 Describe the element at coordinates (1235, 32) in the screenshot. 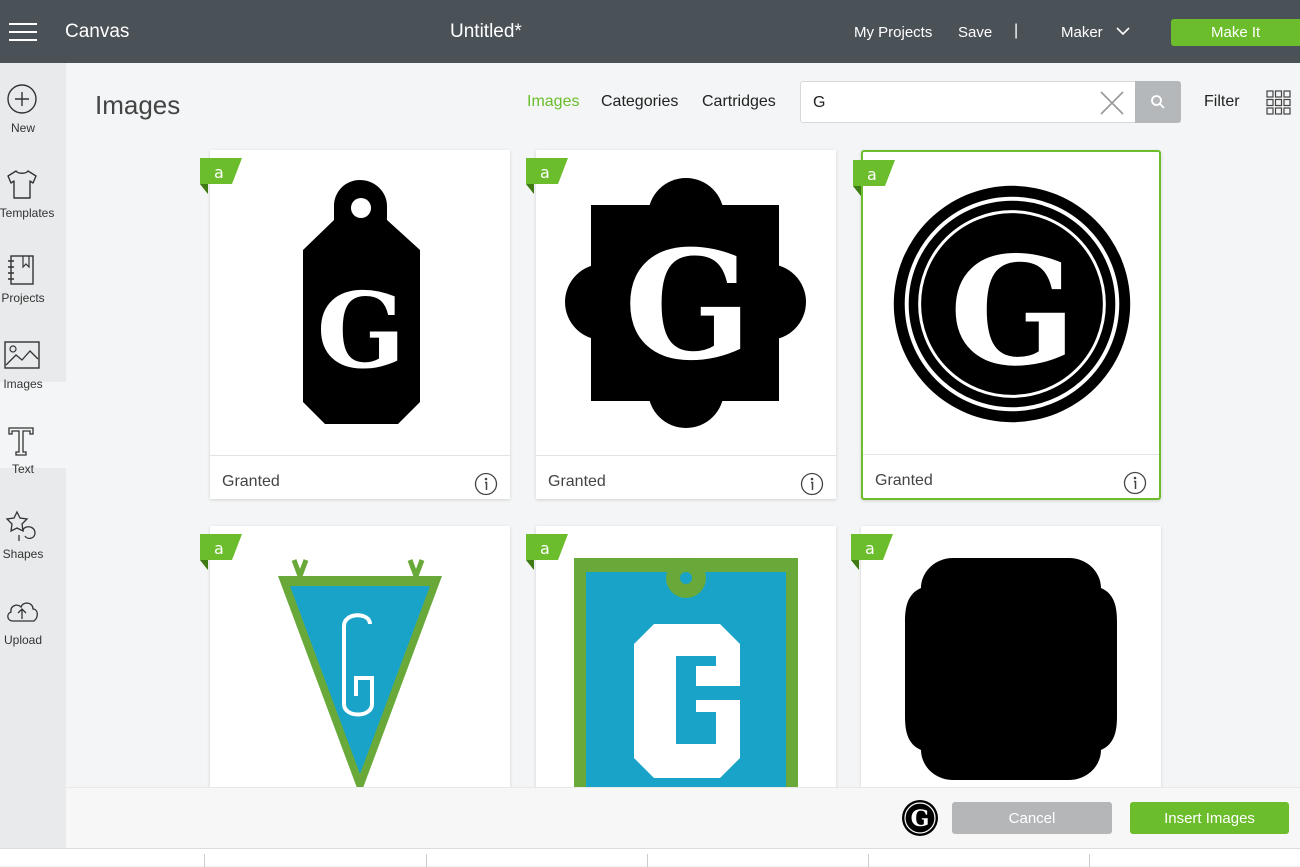

I see `make-it-button: Make It` at that location.